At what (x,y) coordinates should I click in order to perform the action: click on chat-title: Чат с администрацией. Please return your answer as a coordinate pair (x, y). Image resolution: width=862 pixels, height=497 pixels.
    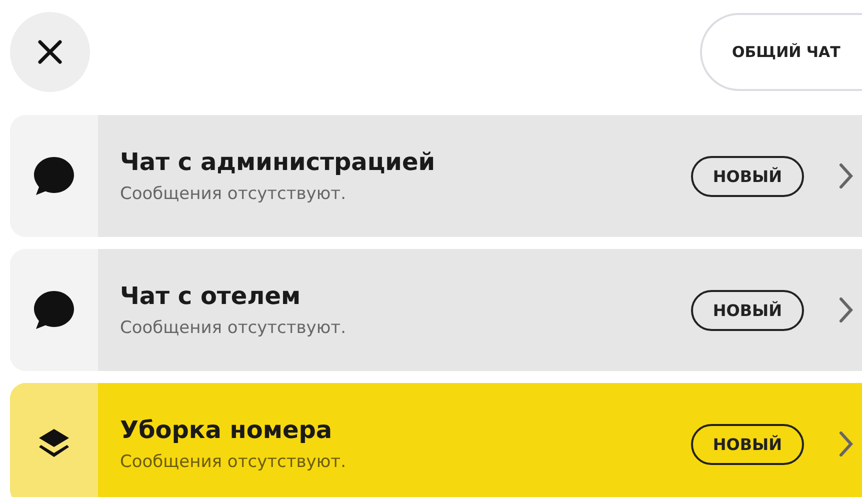
    Looking at the image, I should click on (278, 162).